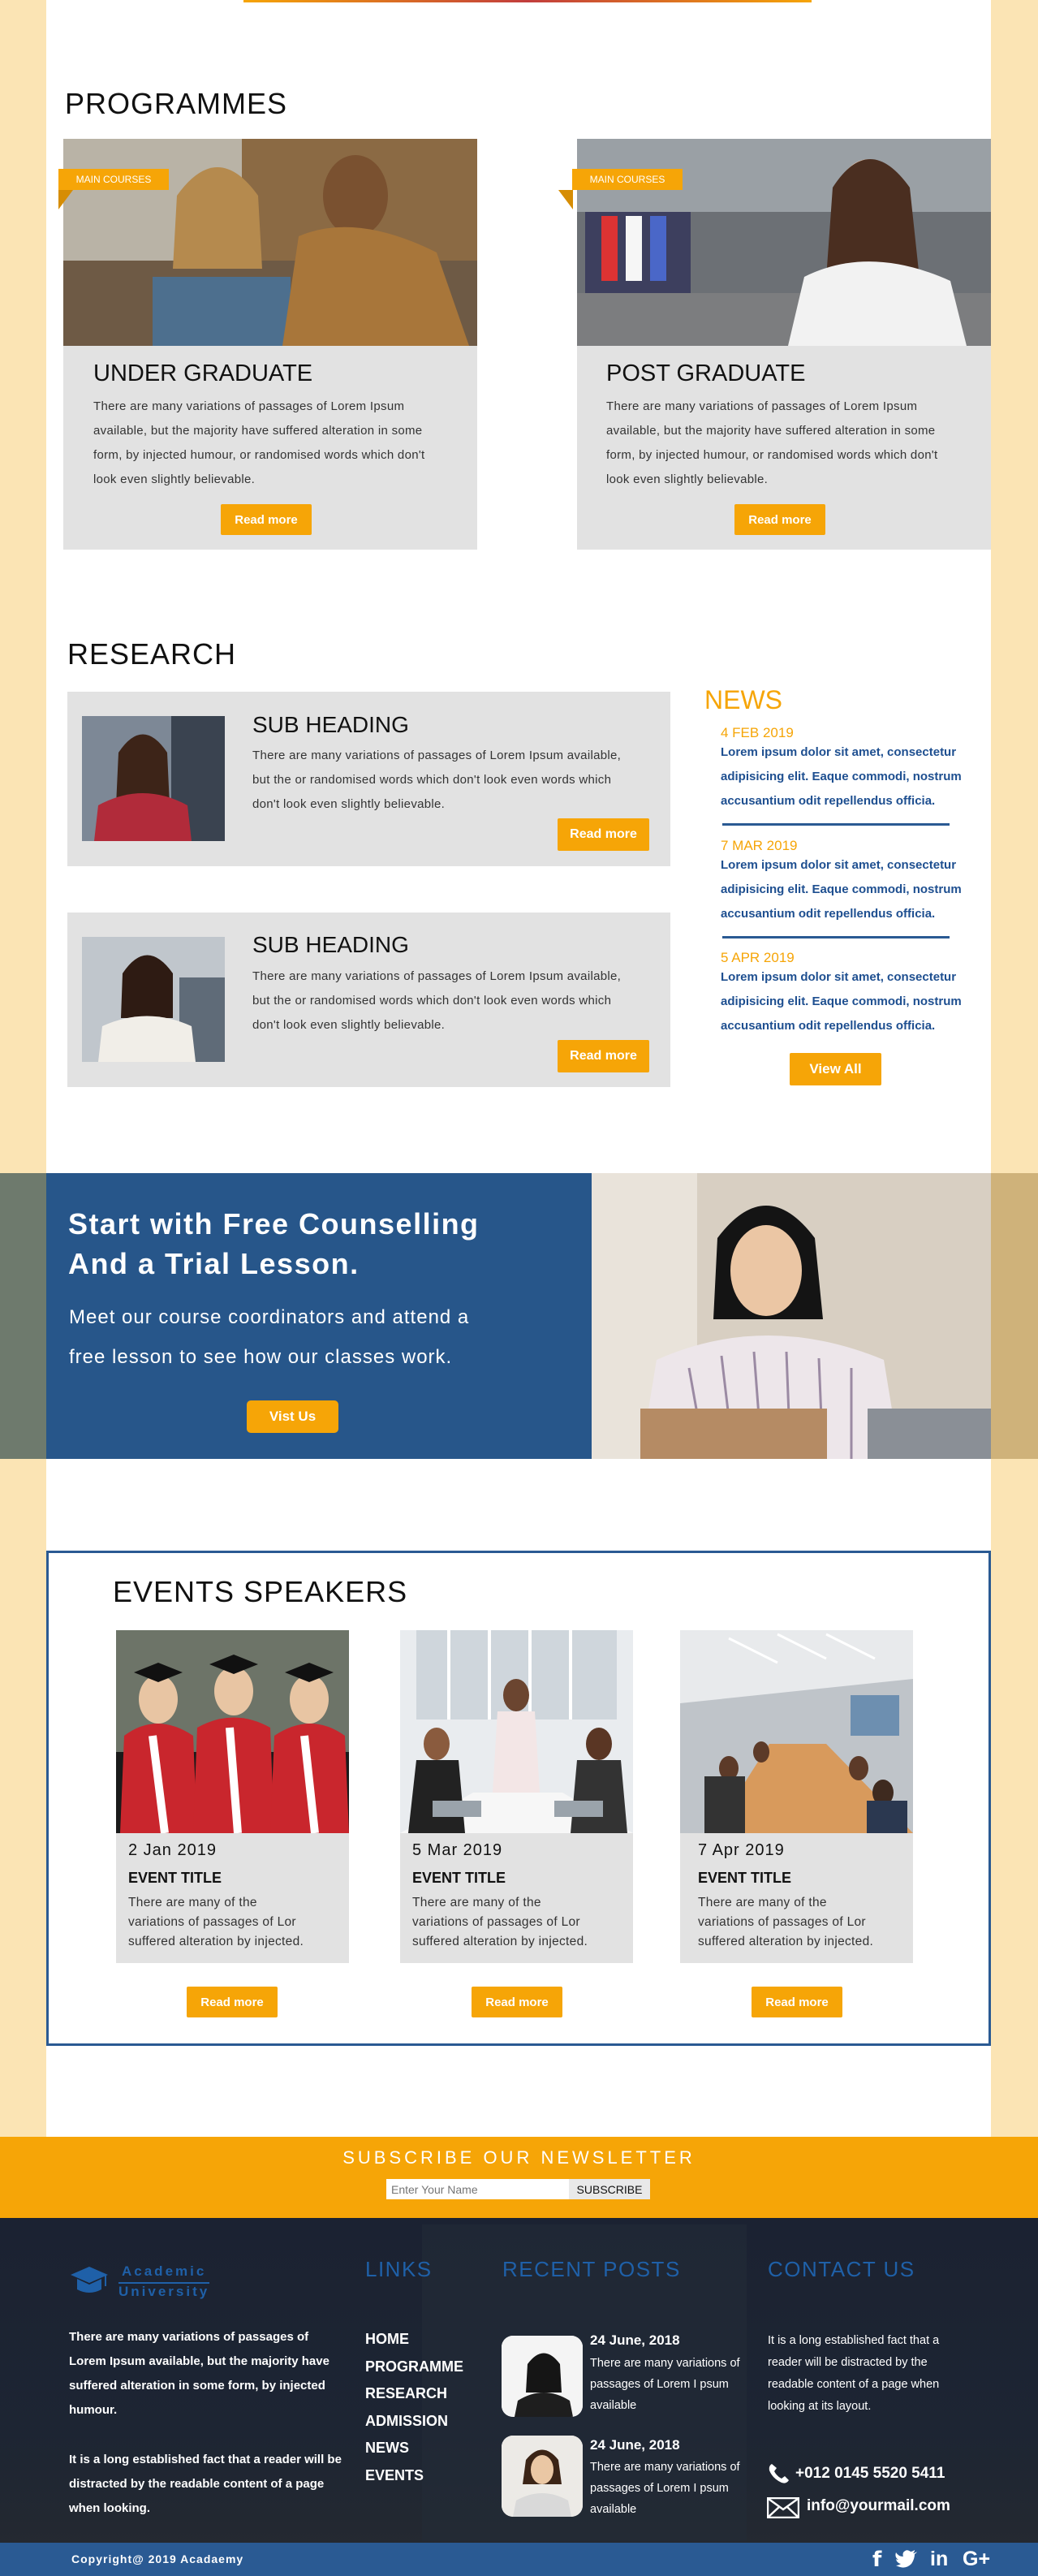  Describe the element at coordinates (23, 1316) in the screenshot. I see `counselling-banner-left-fade` at that location.